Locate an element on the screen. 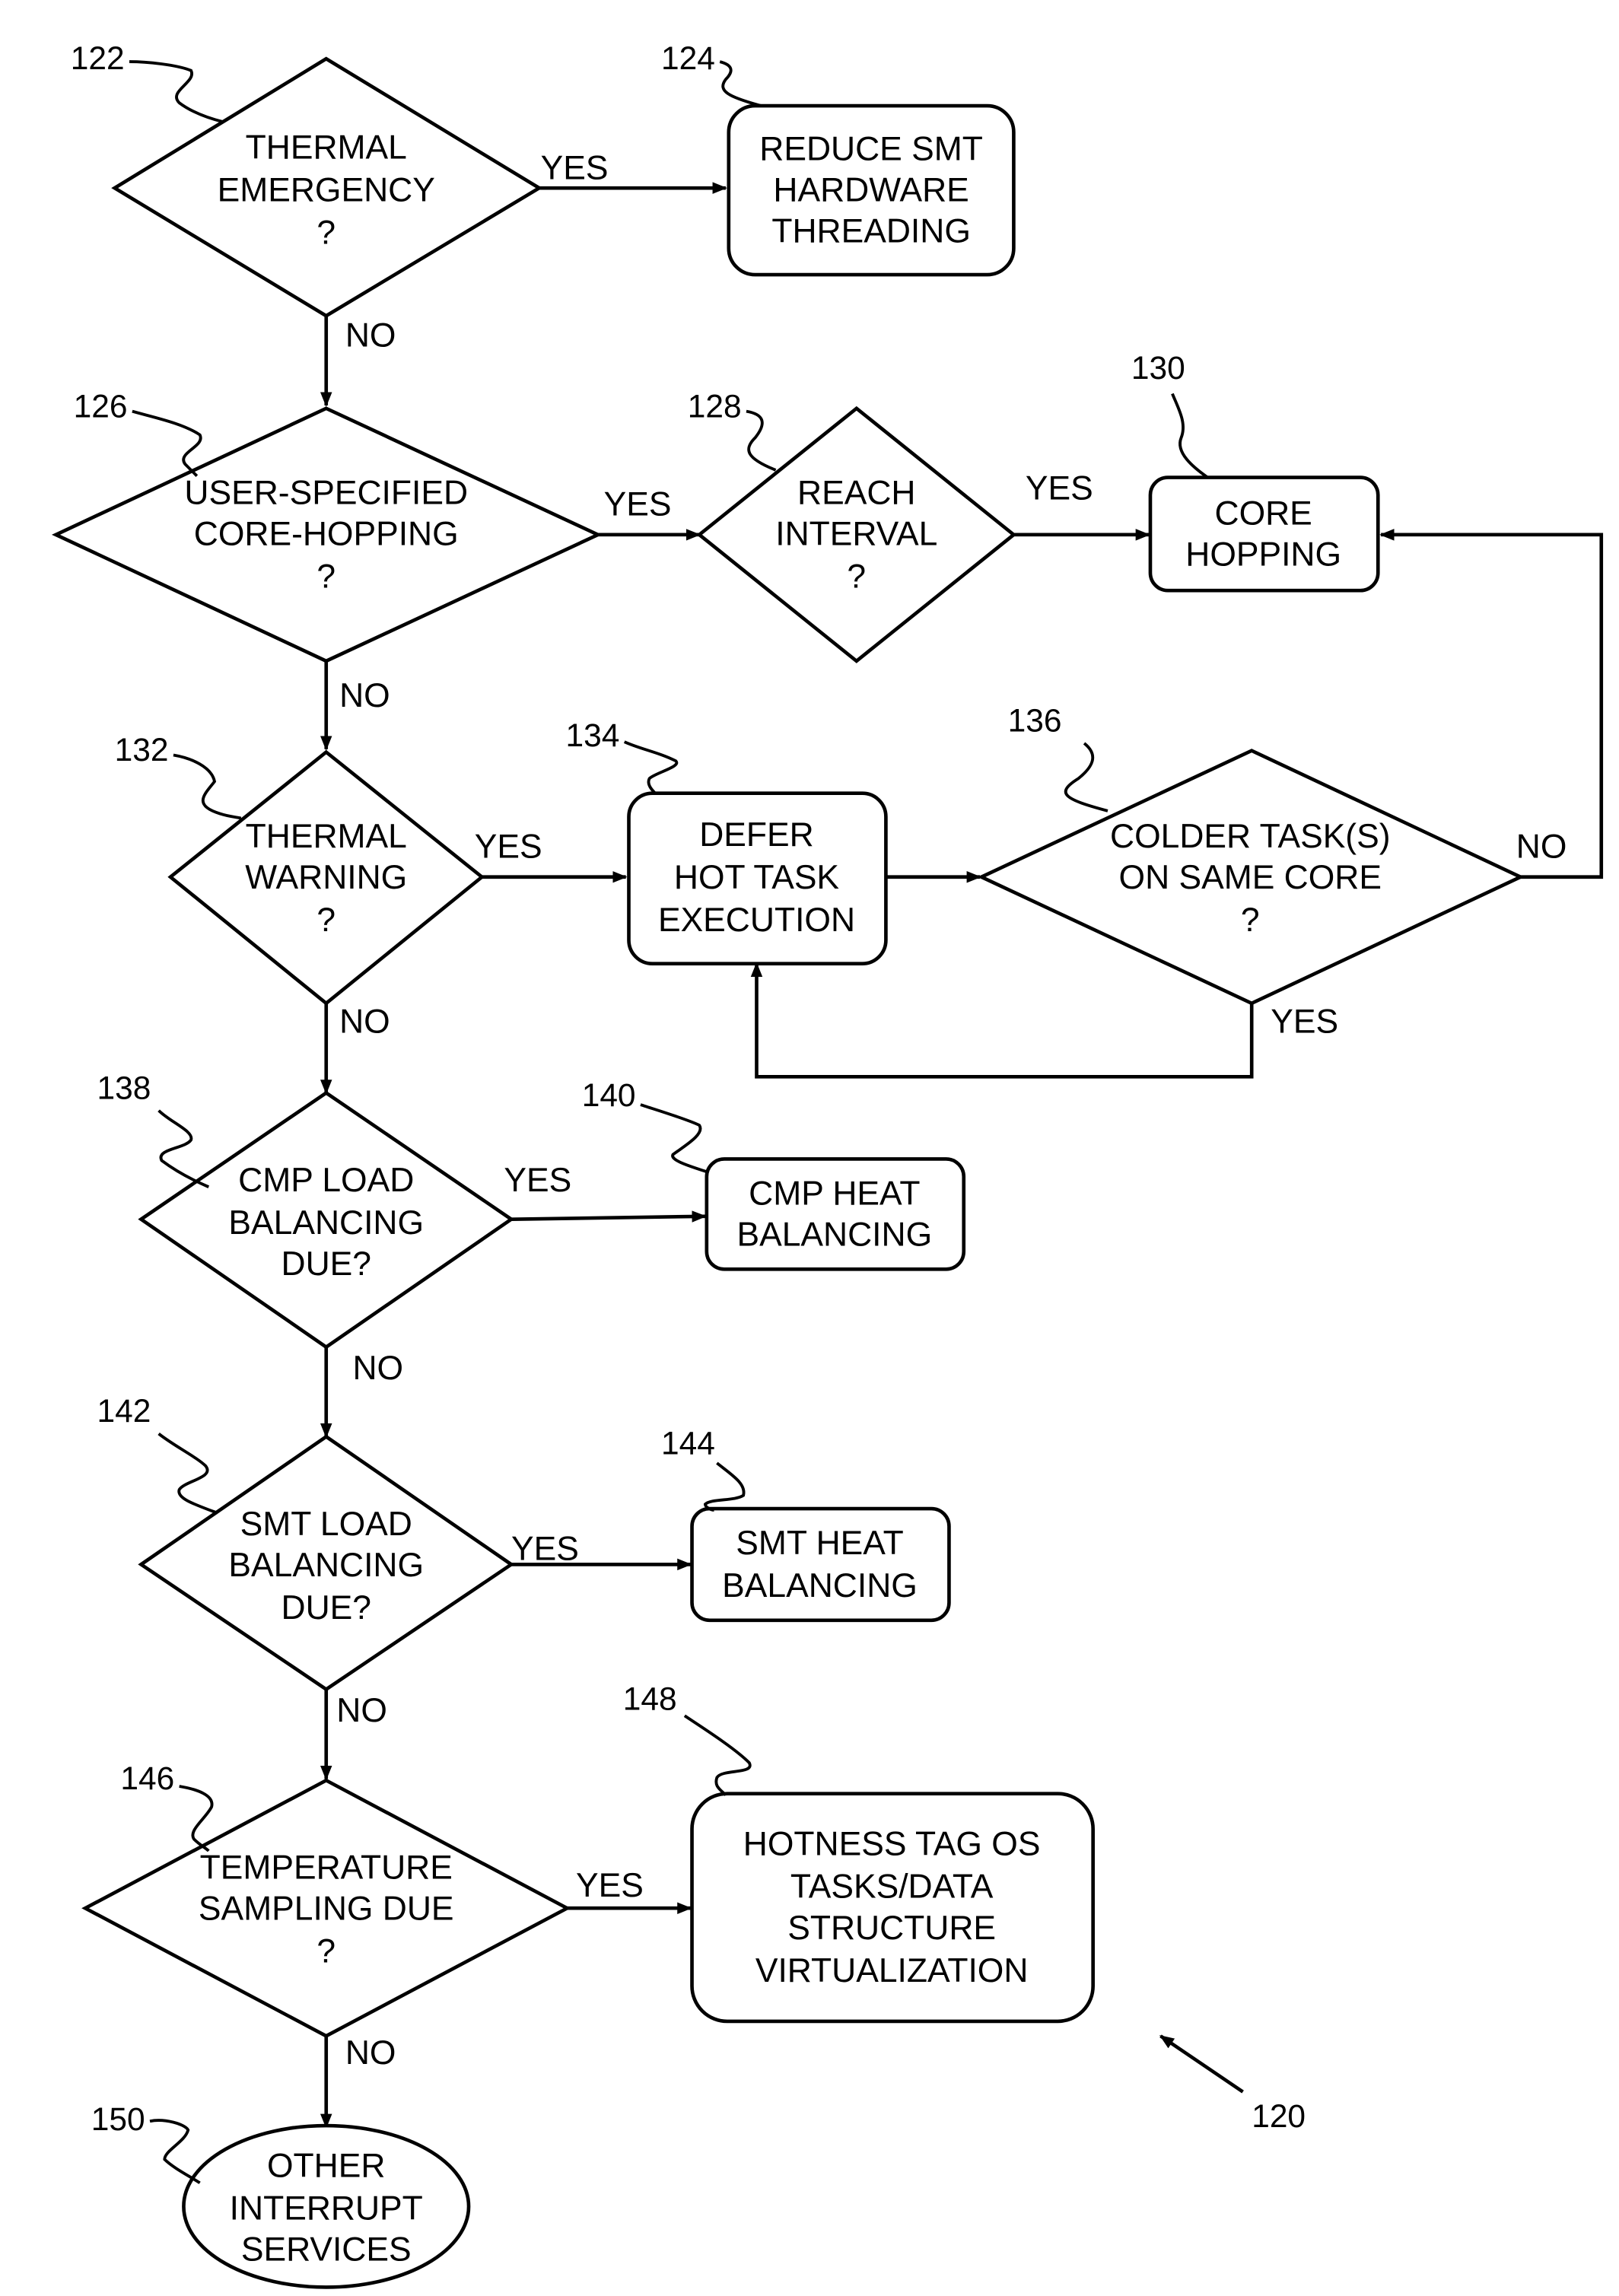 The width and height of the screenshot is (1619, 2296). node-124-reduce-smt: REDUCE SMT HARDWARE THREADING is located at coordinates (871, 190).